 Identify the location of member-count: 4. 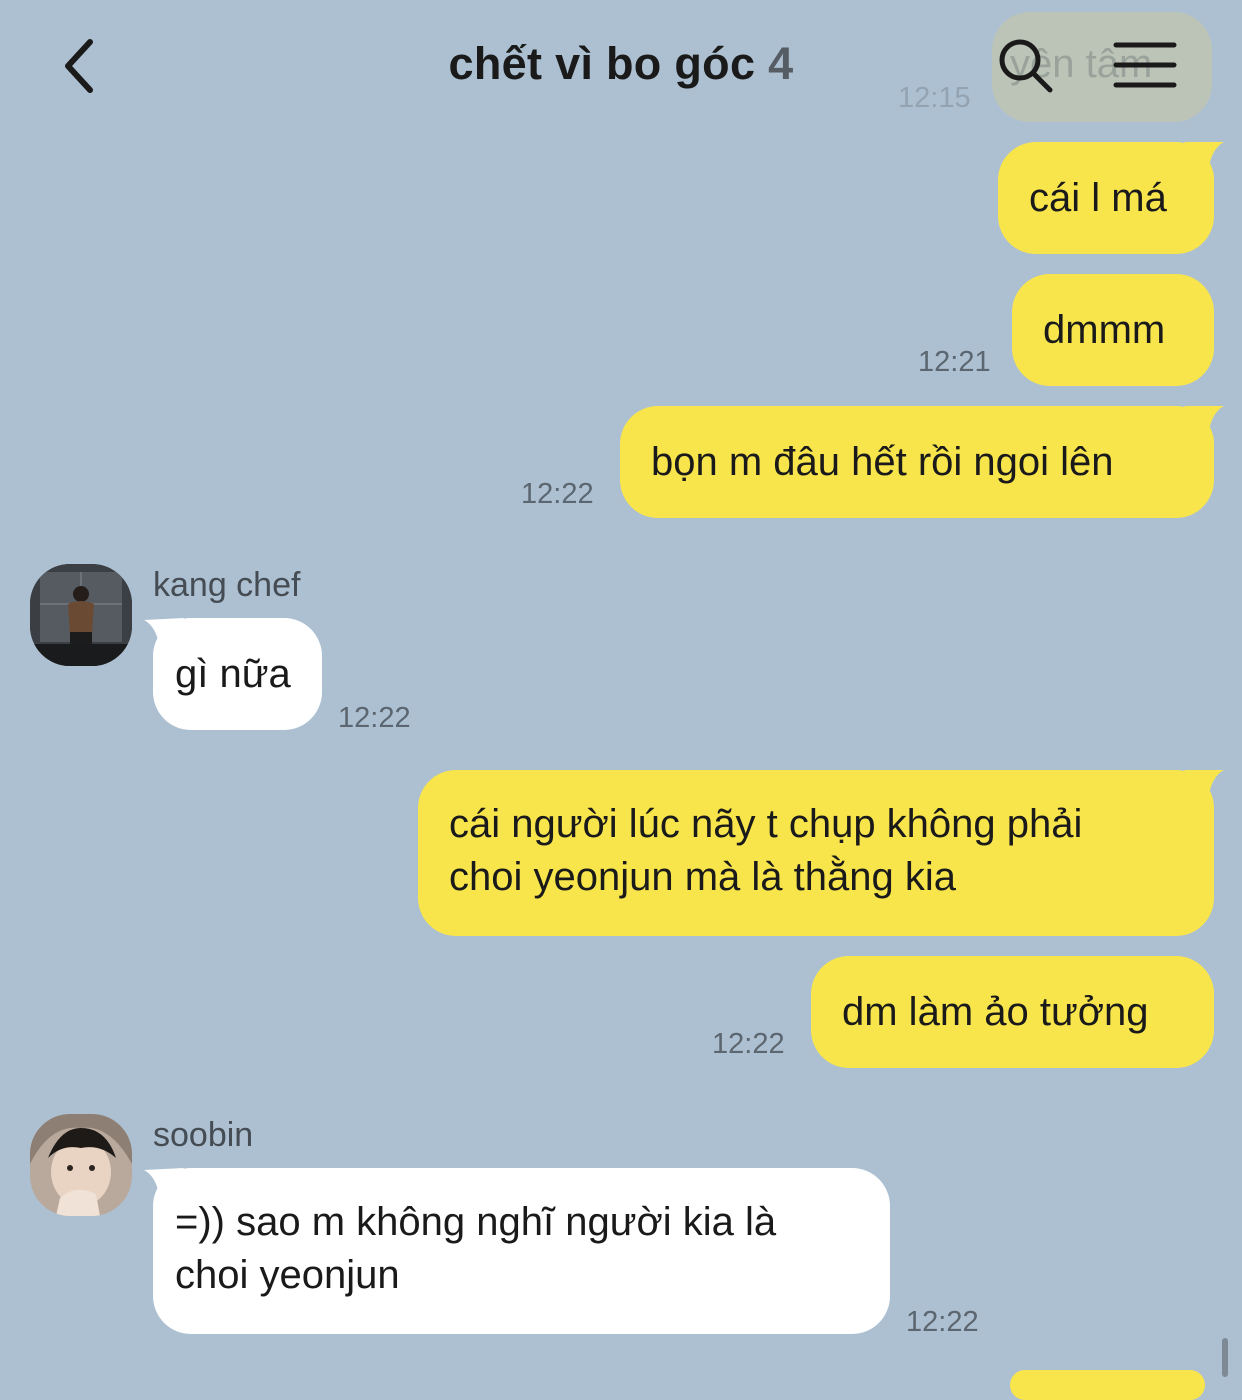
(781, 63).